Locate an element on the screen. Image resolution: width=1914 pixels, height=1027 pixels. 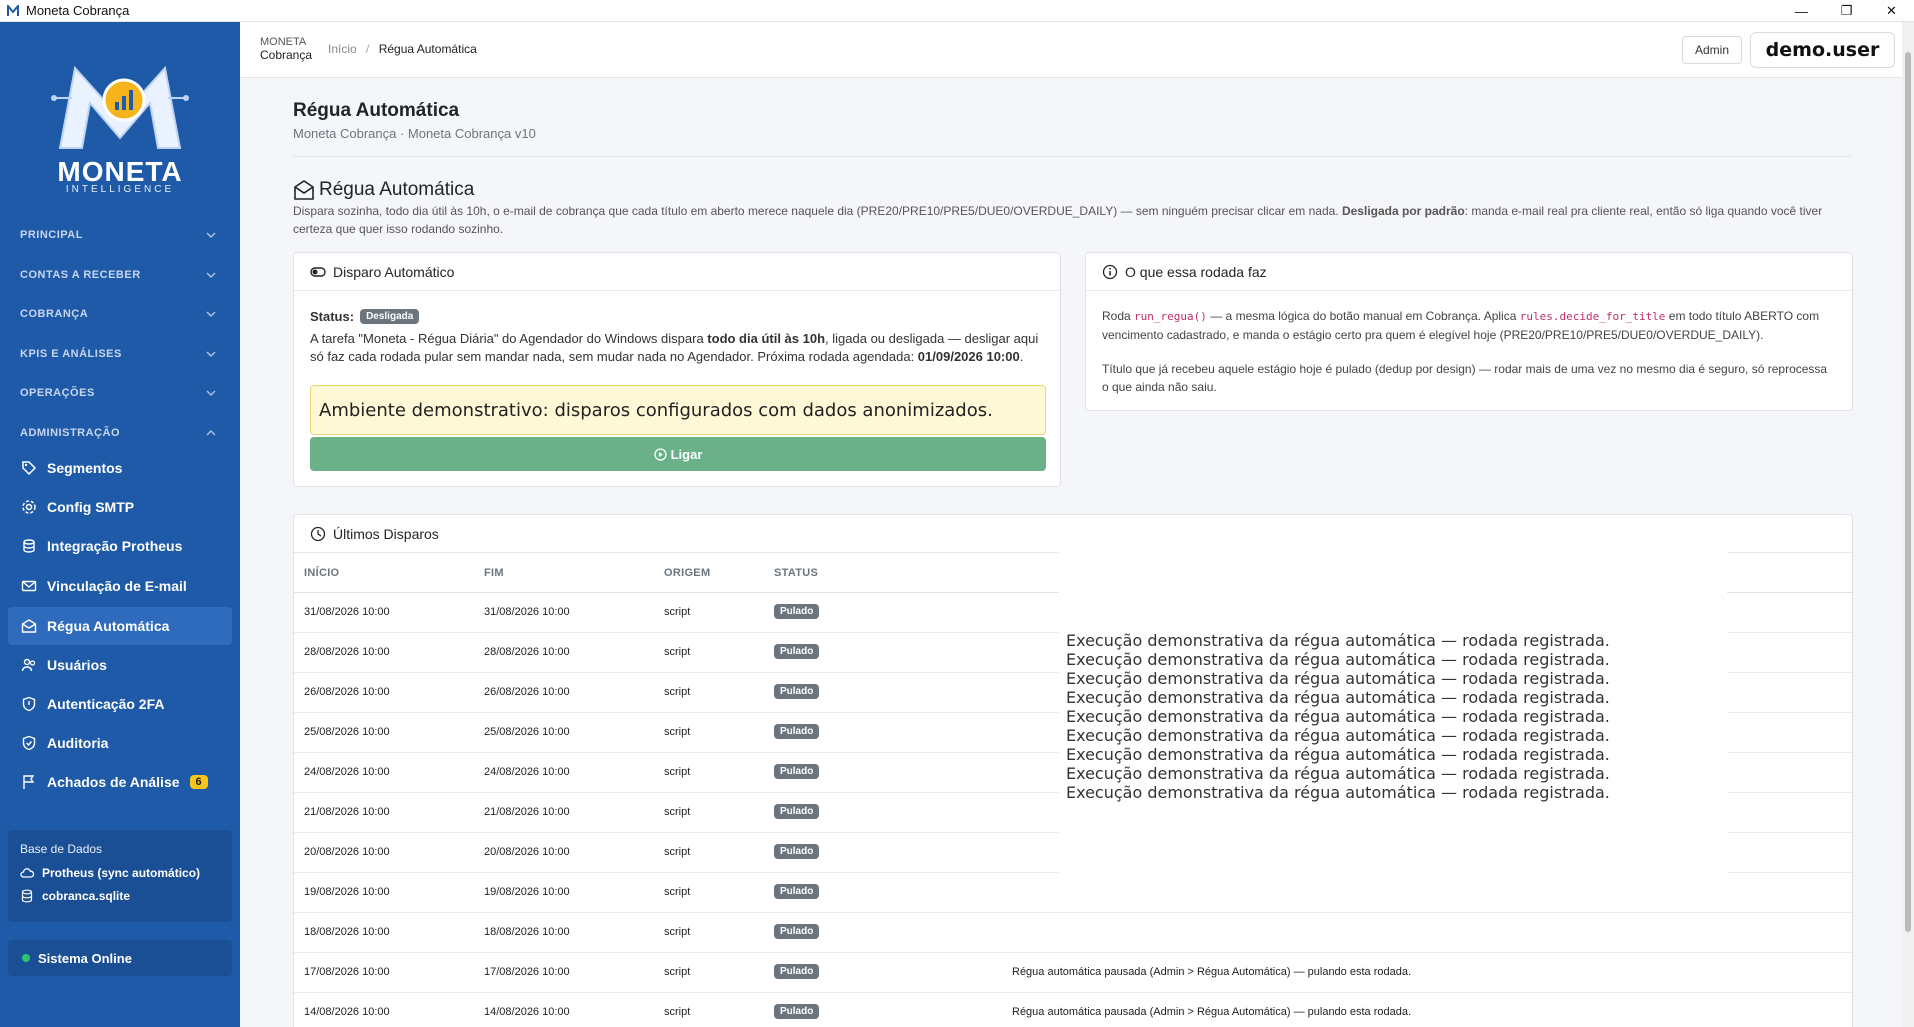
next-run-time: 01/09/2026 10:00 is located at coordinates (968, 356).